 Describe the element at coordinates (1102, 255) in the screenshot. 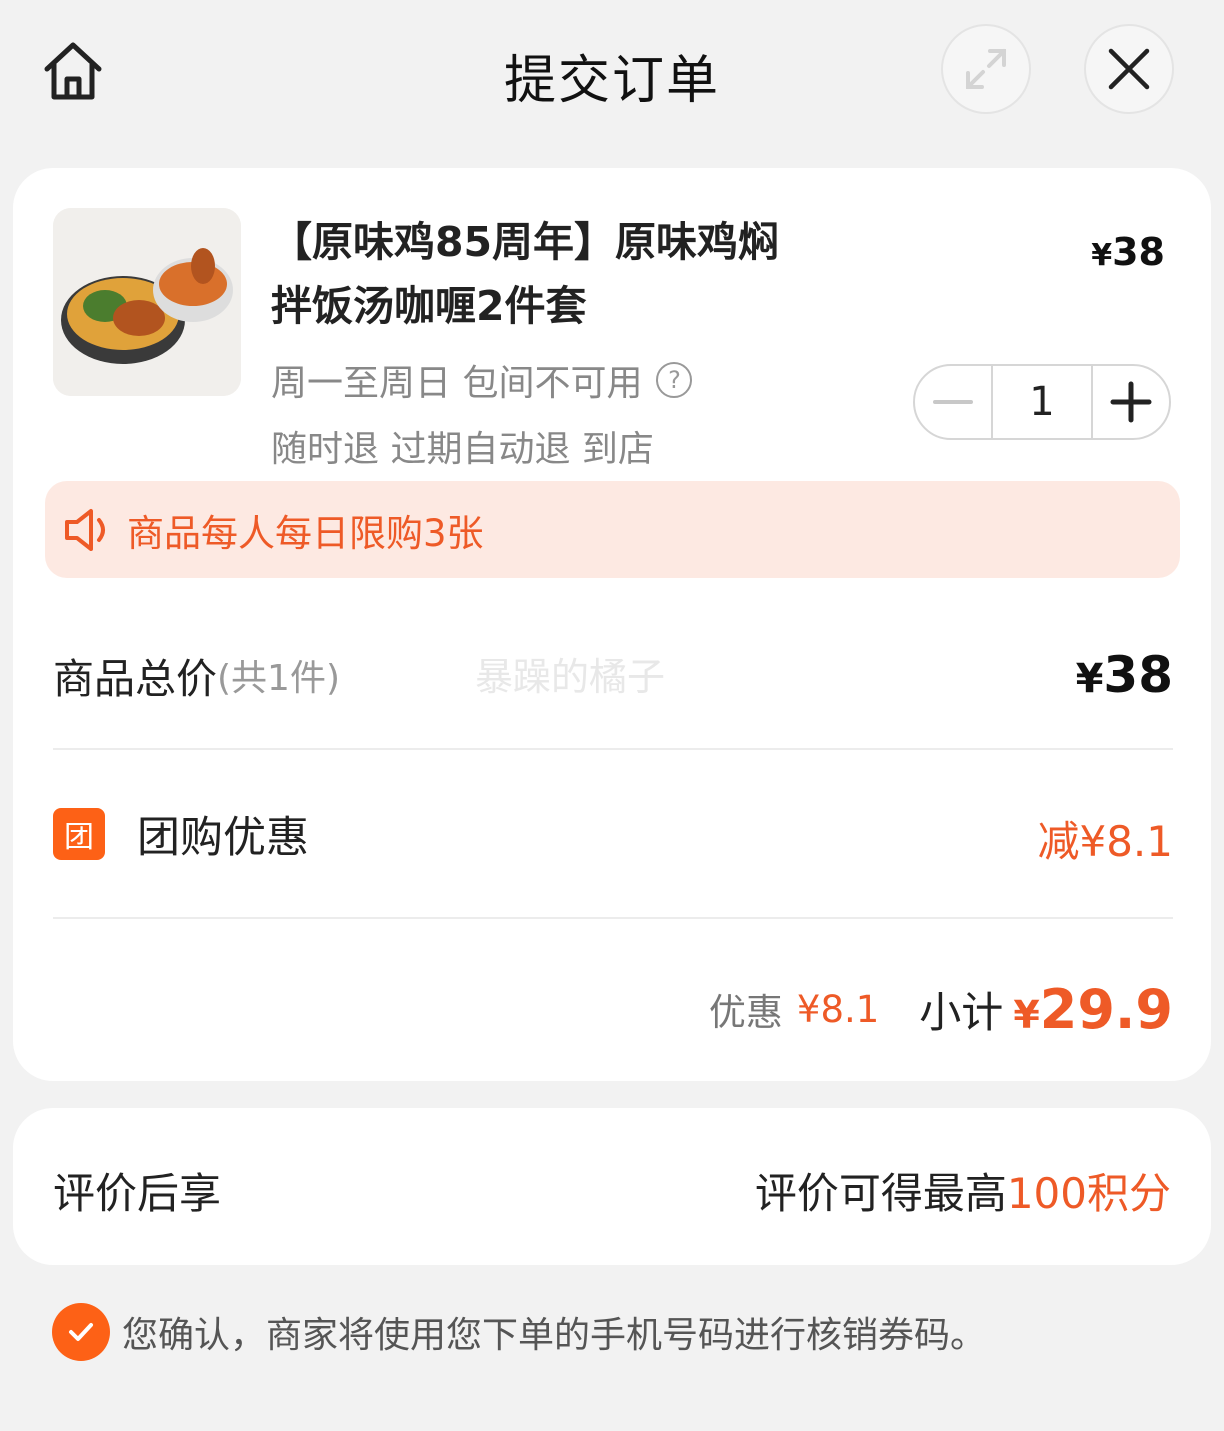

I see `product-price-symbol: ¥` at that location.